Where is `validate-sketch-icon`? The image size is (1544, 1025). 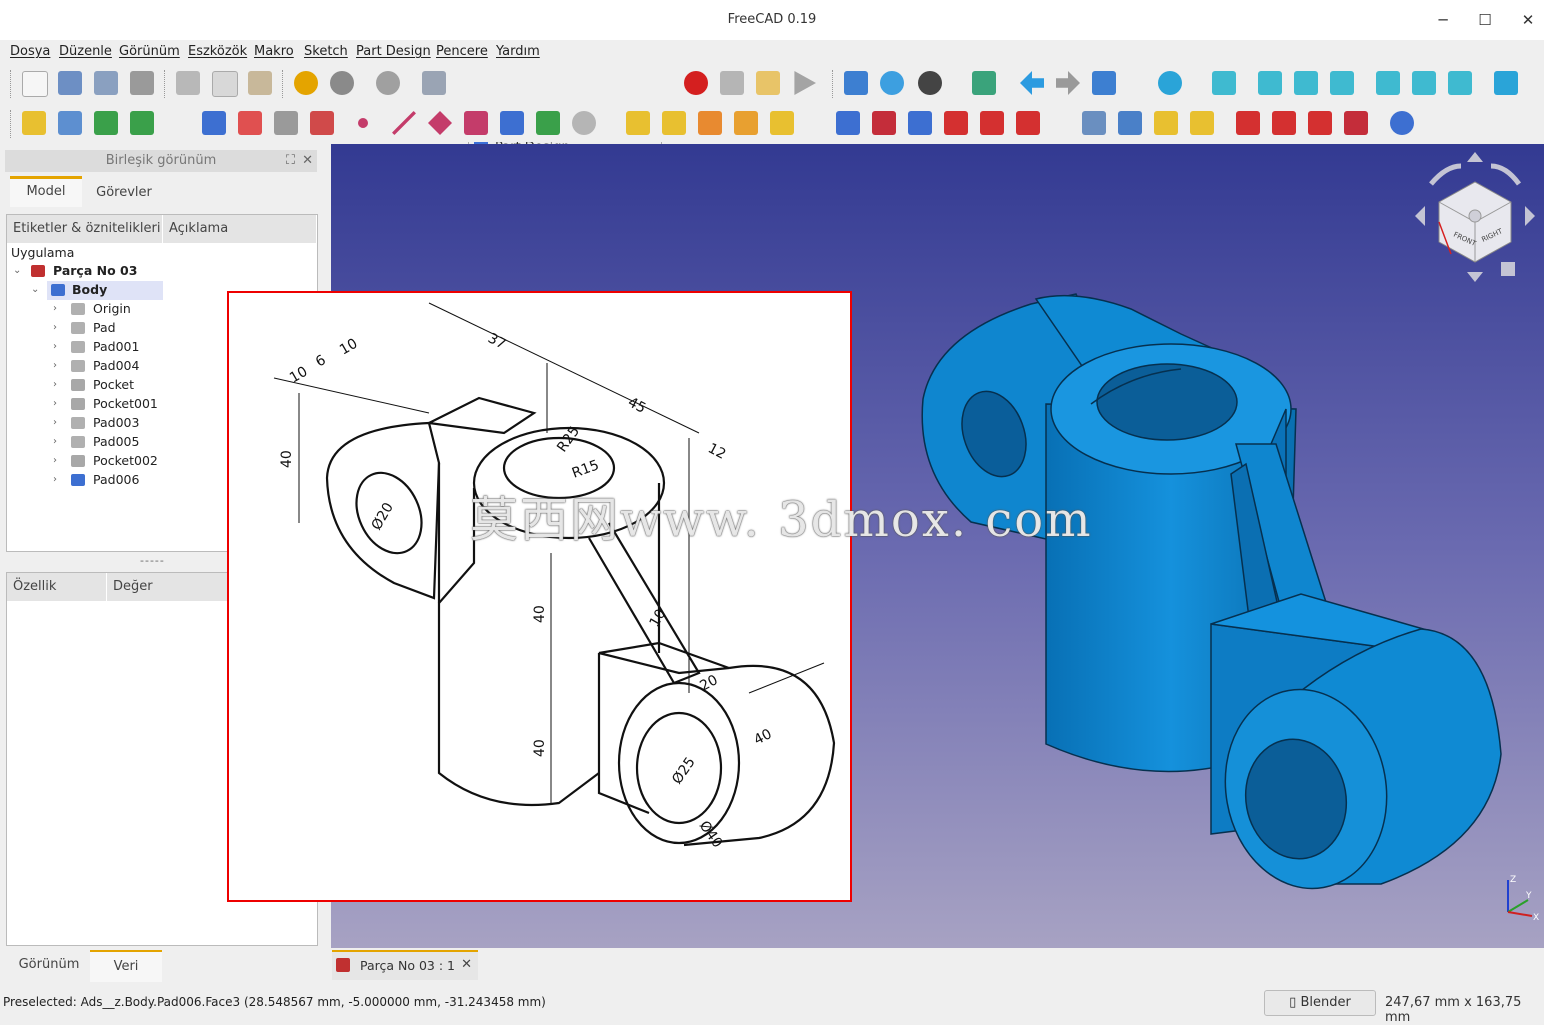 validate-sketch-icon is located at coordinates (286, 123).